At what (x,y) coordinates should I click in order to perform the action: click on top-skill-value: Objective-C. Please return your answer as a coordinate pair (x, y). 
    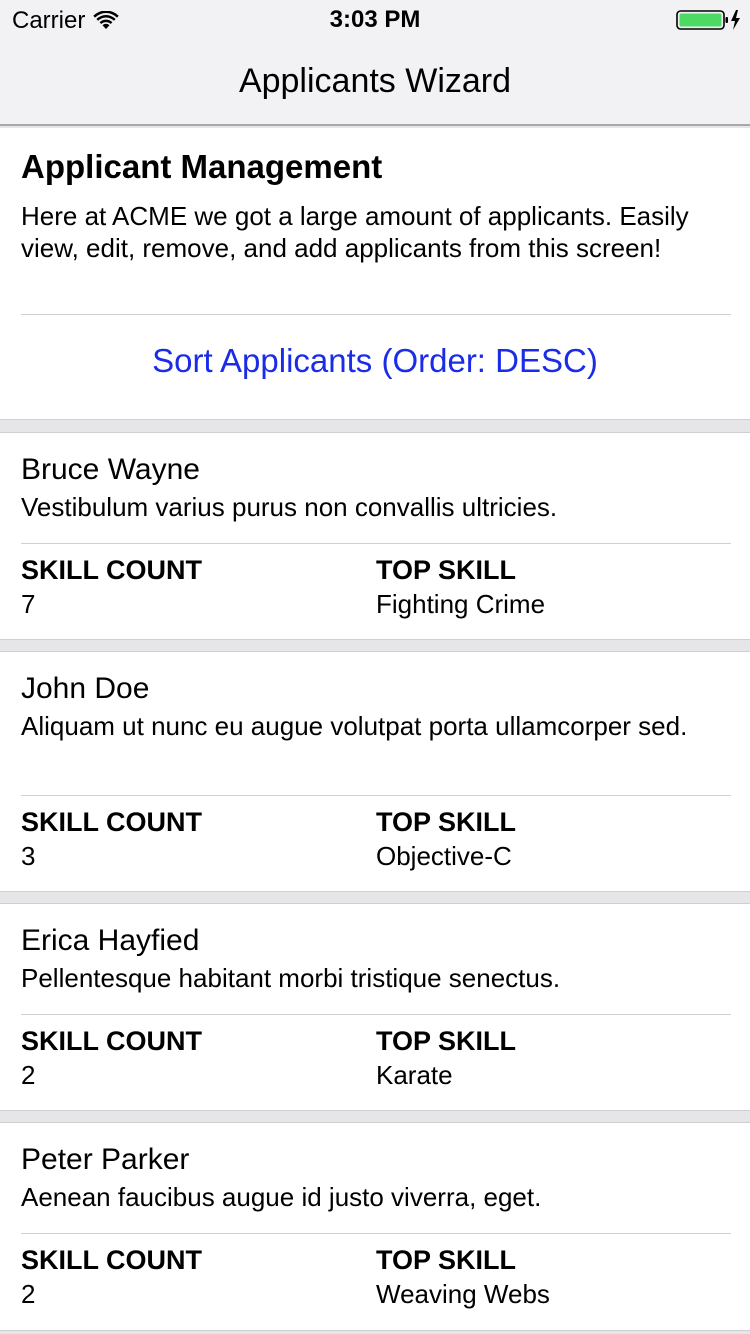
    Looking at the image, I should click on (444, 856).